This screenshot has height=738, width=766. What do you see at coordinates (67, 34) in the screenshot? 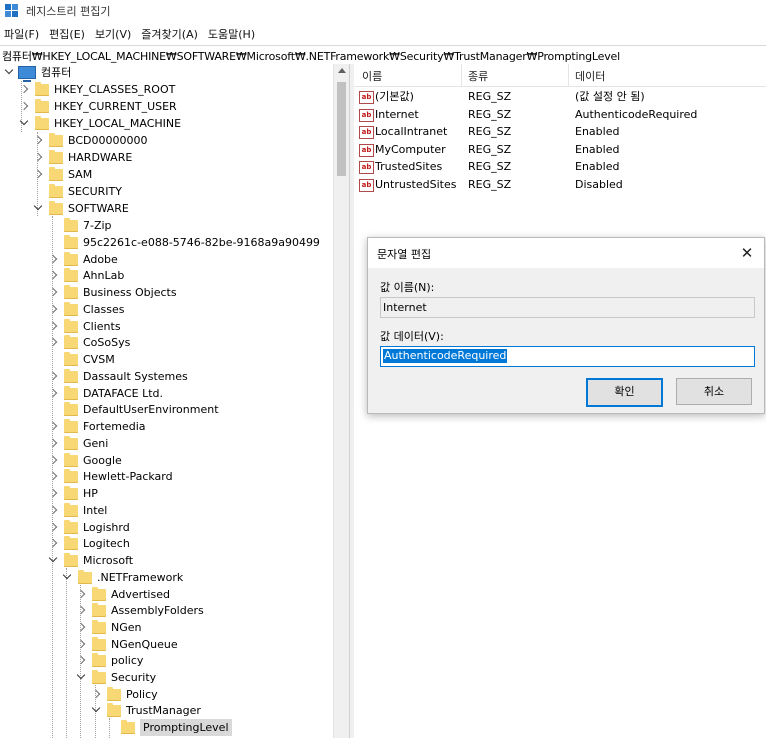
I see `menu-edit: 편집(E)` at bounding box center [67, 34].